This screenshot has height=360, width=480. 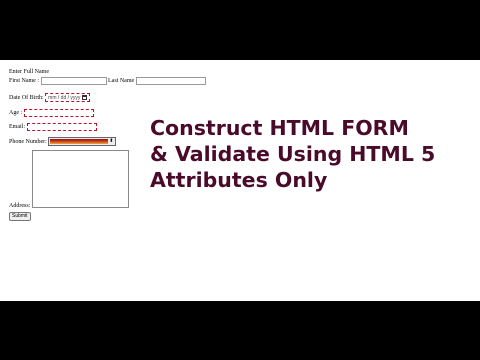 I want to click on submit-button: Submit, so click(x=20, y=216).